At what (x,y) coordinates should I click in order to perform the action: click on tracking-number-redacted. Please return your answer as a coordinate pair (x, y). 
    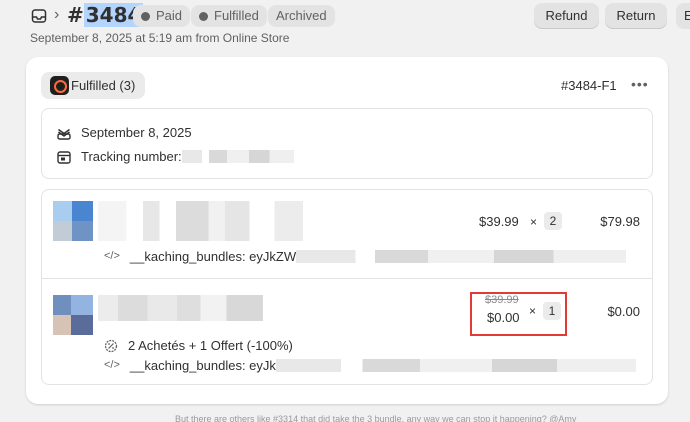
    Looking at the image, I should click on (237, 156).